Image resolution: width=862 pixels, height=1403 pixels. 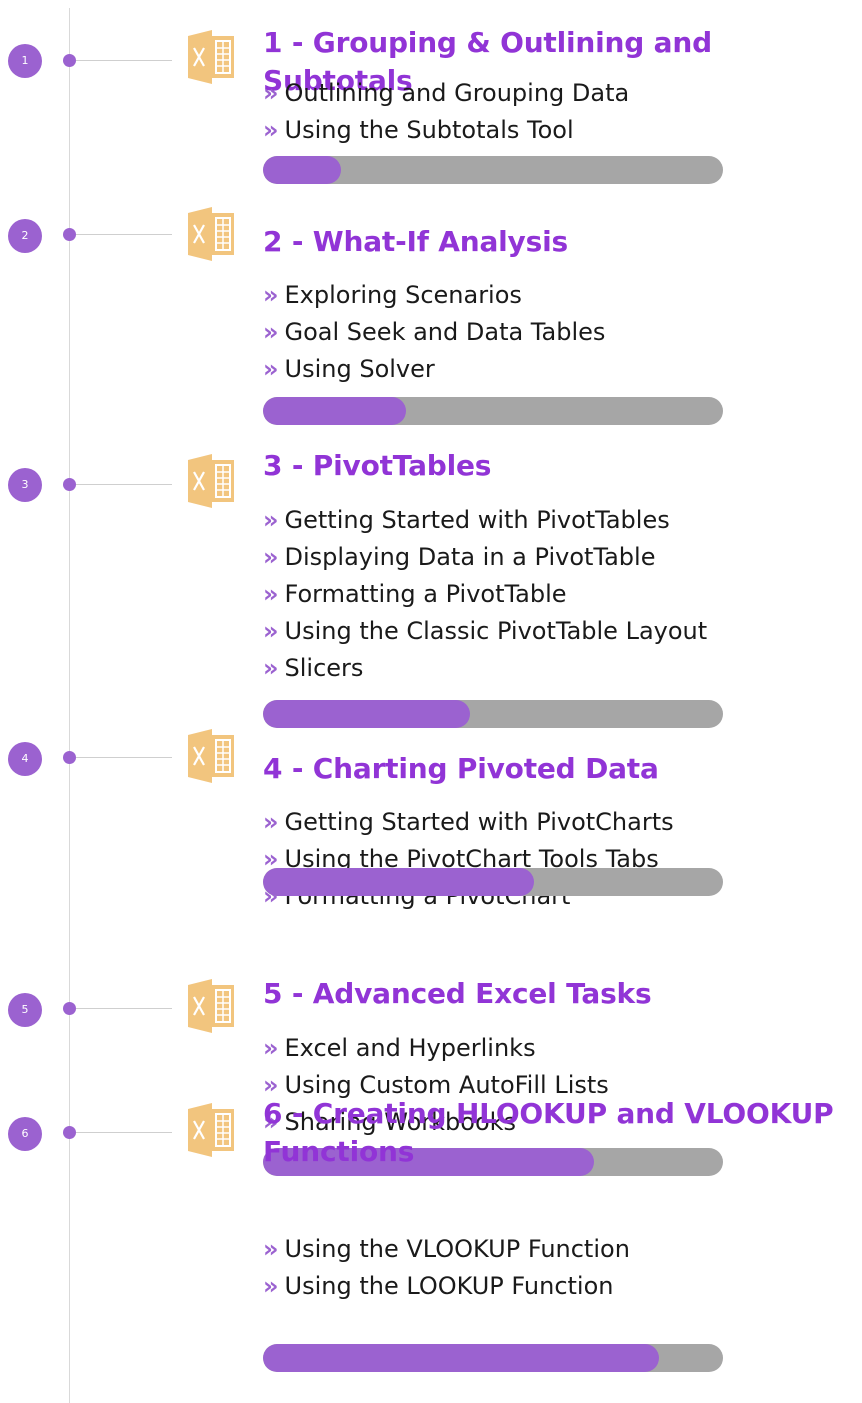 What do you see at coordinates (359, 369) in the screenshot?
I see `lesson-label: Using Solver` at bounding box center [359, 369].